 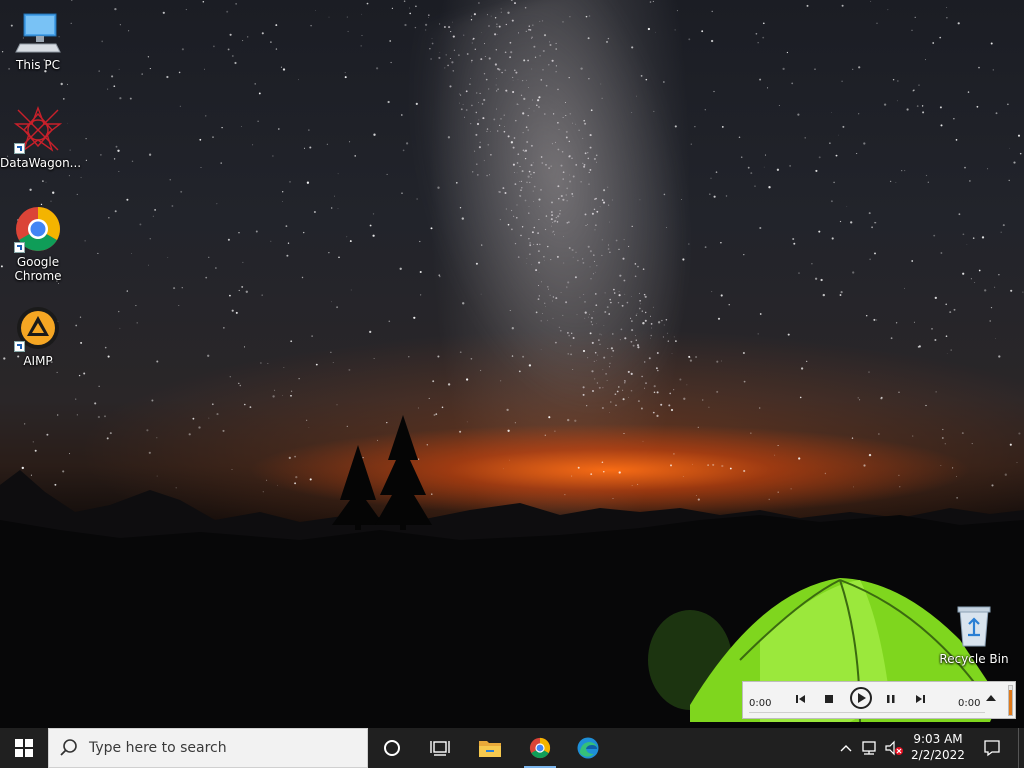 What do you see at coordinates (38, 65) in the screenshot?
I see `desktop-icon-label: This PC` at bounding box center [38, 65].